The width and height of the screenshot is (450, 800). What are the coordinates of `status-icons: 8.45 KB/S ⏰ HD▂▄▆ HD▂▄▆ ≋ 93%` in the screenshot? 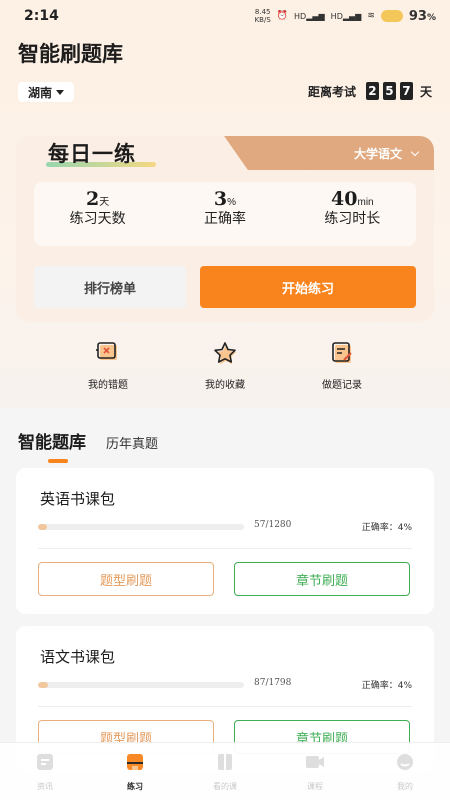 It's located at (345, 16).